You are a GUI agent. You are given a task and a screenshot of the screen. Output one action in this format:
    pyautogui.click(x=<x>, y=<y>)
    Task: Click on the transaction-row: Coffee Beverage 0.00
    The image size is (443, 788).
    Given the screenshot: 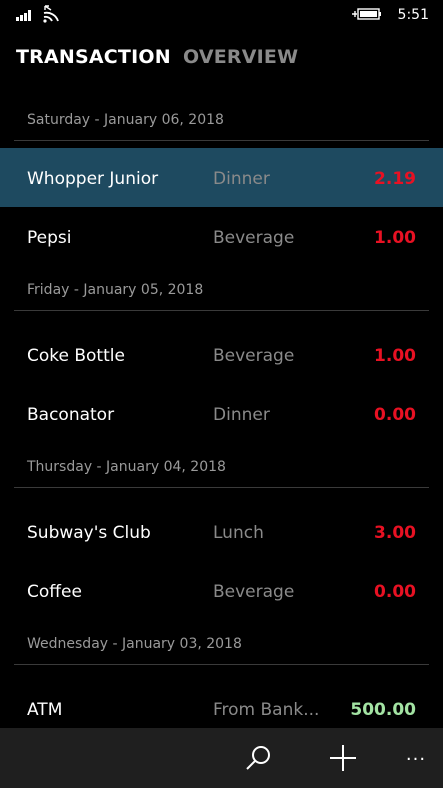 What is the action you would take?
    pyautogui.click(x=221, y=590)
    